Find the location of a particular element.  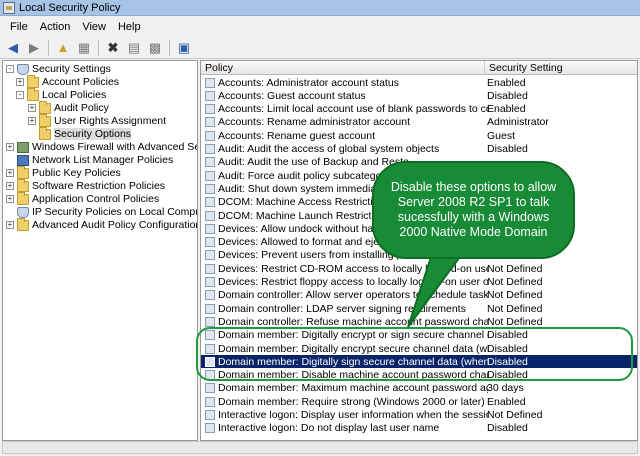

properties-icon: ▤ is located at coordinates (134, 48).